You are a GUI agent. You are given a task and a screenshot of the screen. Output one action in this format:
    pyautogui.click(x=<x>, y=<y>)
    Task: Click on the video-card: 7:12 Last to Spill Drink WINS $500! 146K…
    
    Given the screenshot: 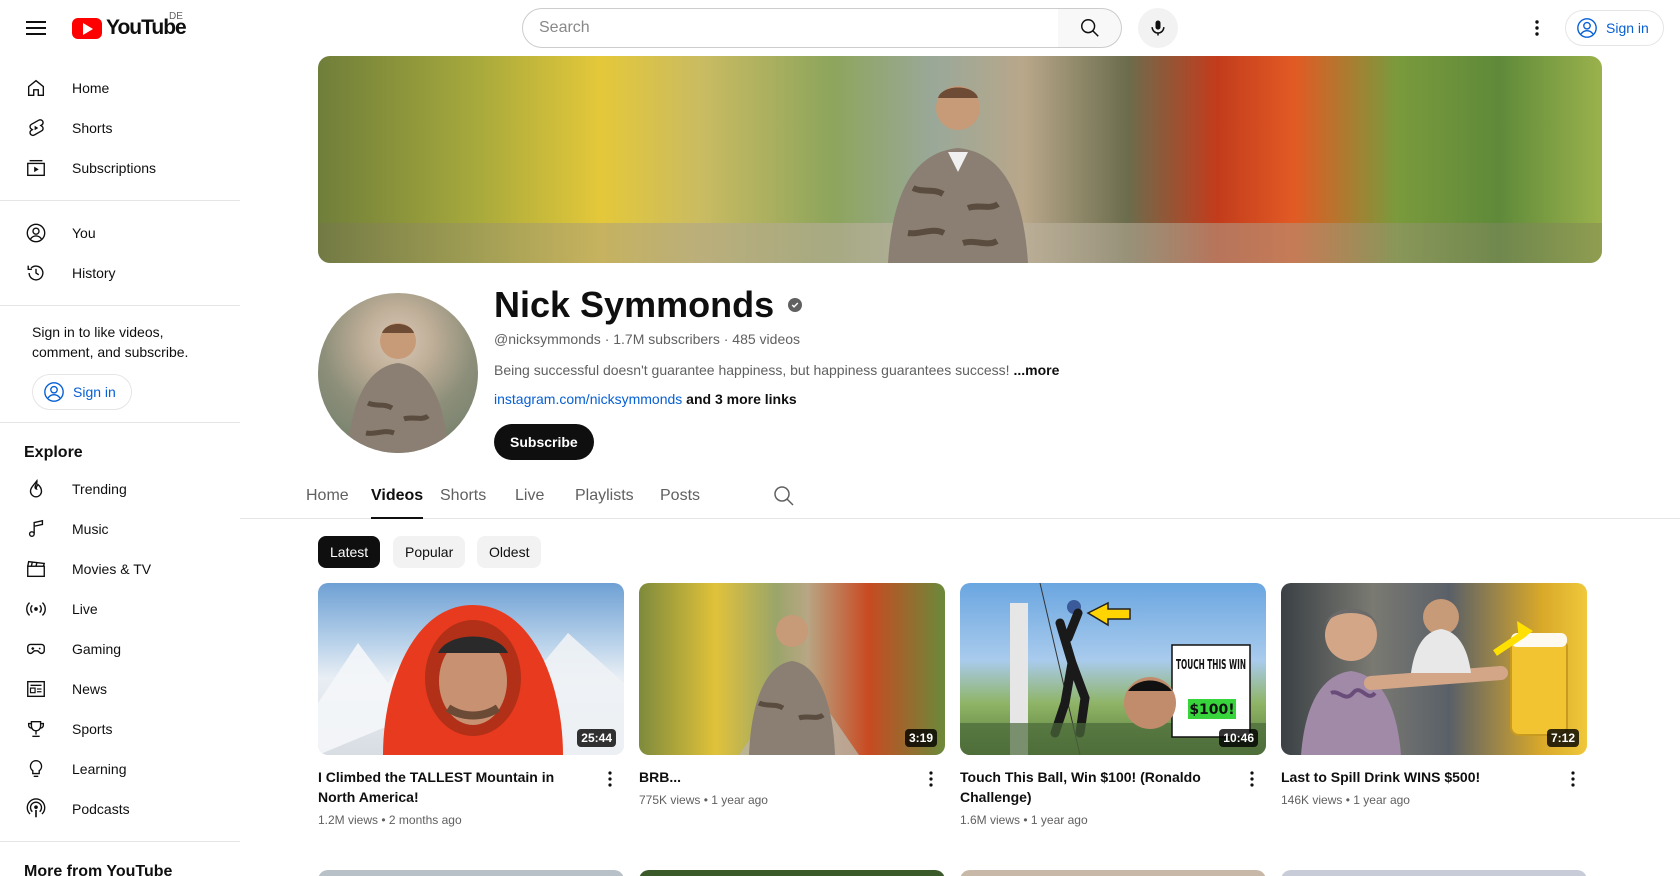 What is the action you would take?
    pyautogui.click(x=1434, y=695)
    